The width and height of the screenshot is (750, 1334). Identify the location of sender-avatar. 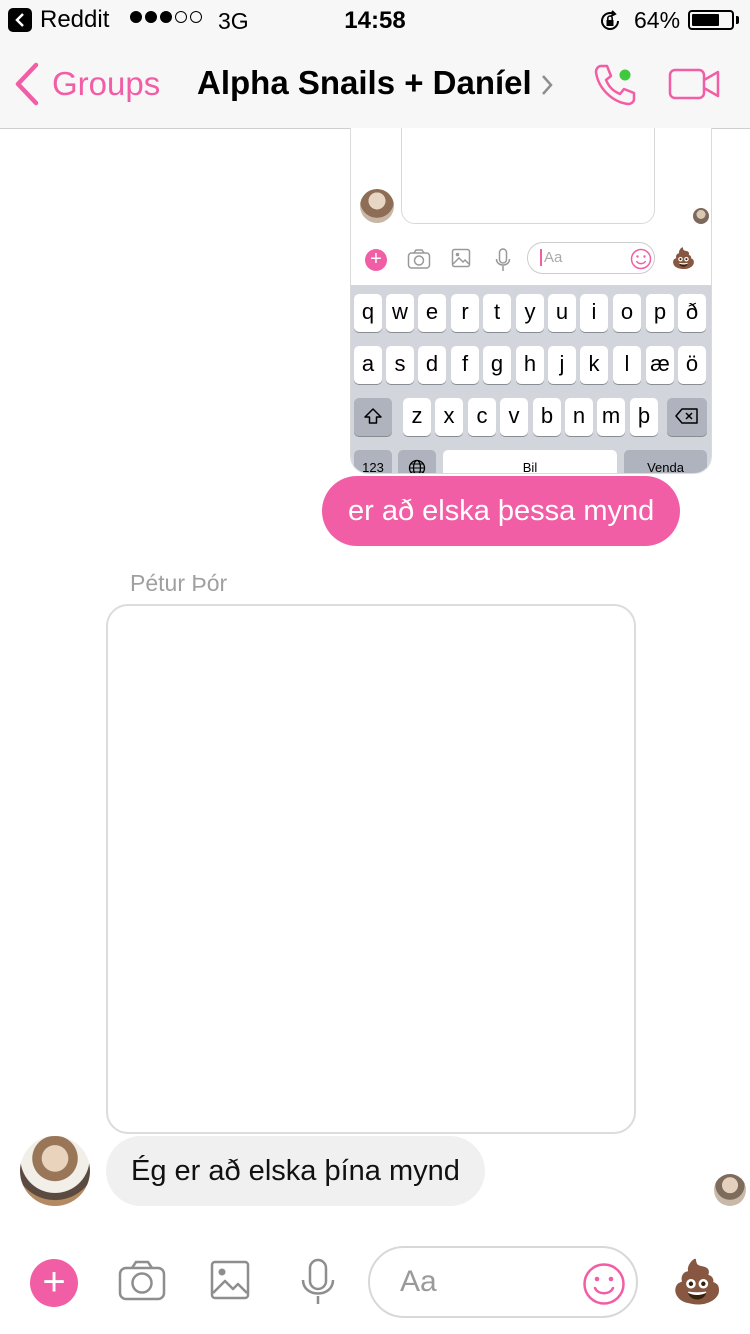
(55, 1171).